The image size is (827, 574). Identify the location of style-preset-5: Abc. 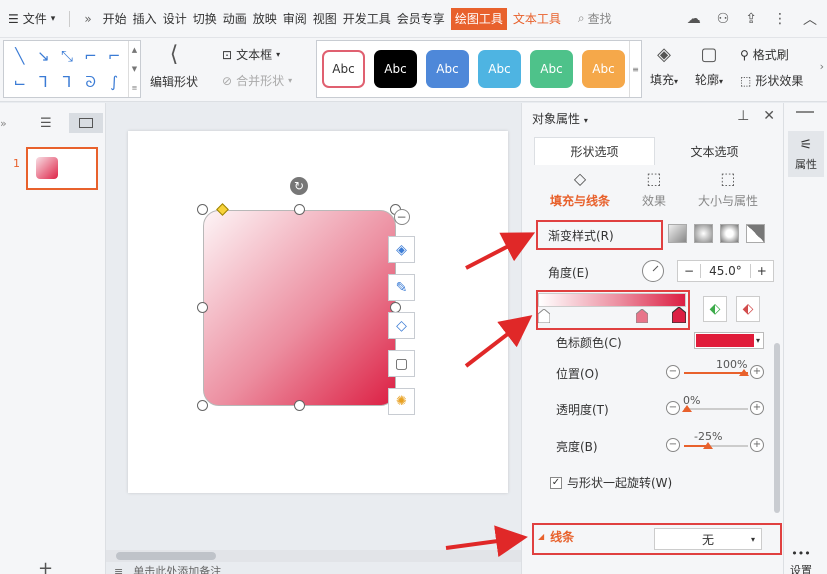
(551, 69).